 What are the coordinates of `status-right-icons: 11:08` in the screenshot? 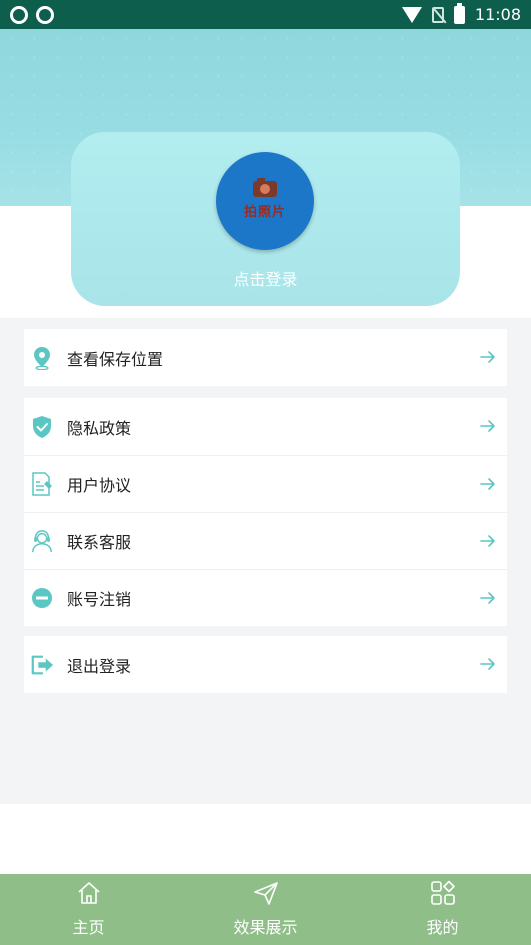 It's located at (461, 13).